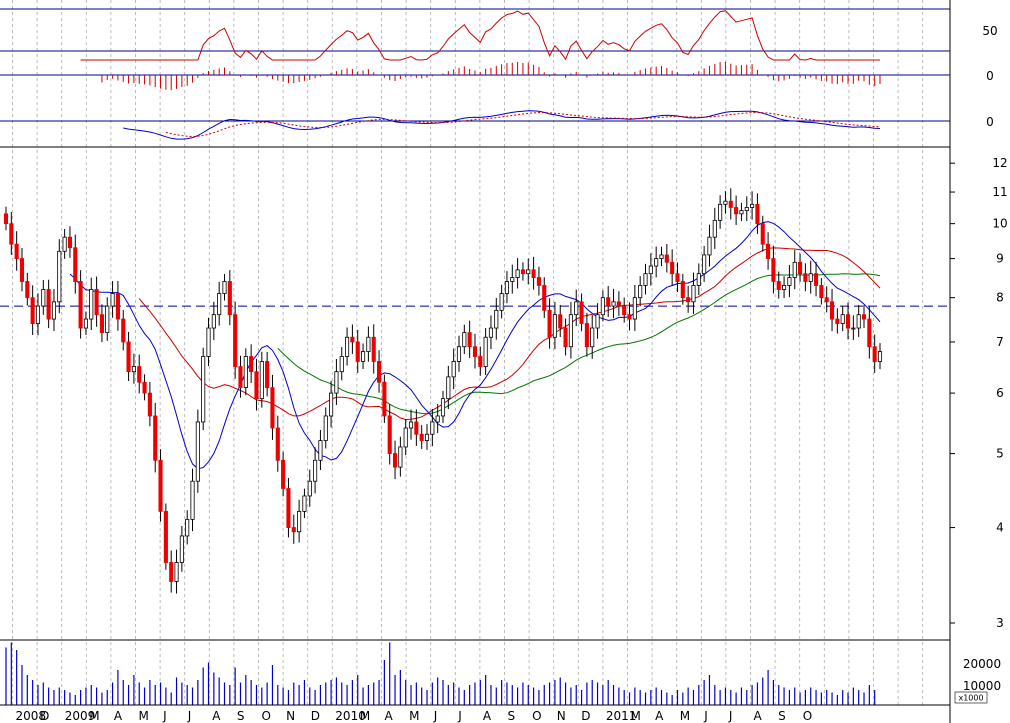  Describe the element at coordinates (1000, 528) in the screenshot. I see `price-tick-label: 4` at that location.